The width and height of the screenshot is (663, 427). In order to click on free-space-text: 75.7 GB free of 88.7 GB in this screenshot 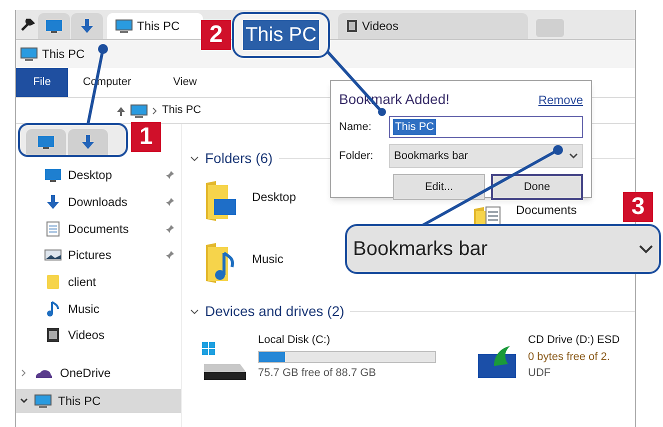, I will do `click(318, 373)`.